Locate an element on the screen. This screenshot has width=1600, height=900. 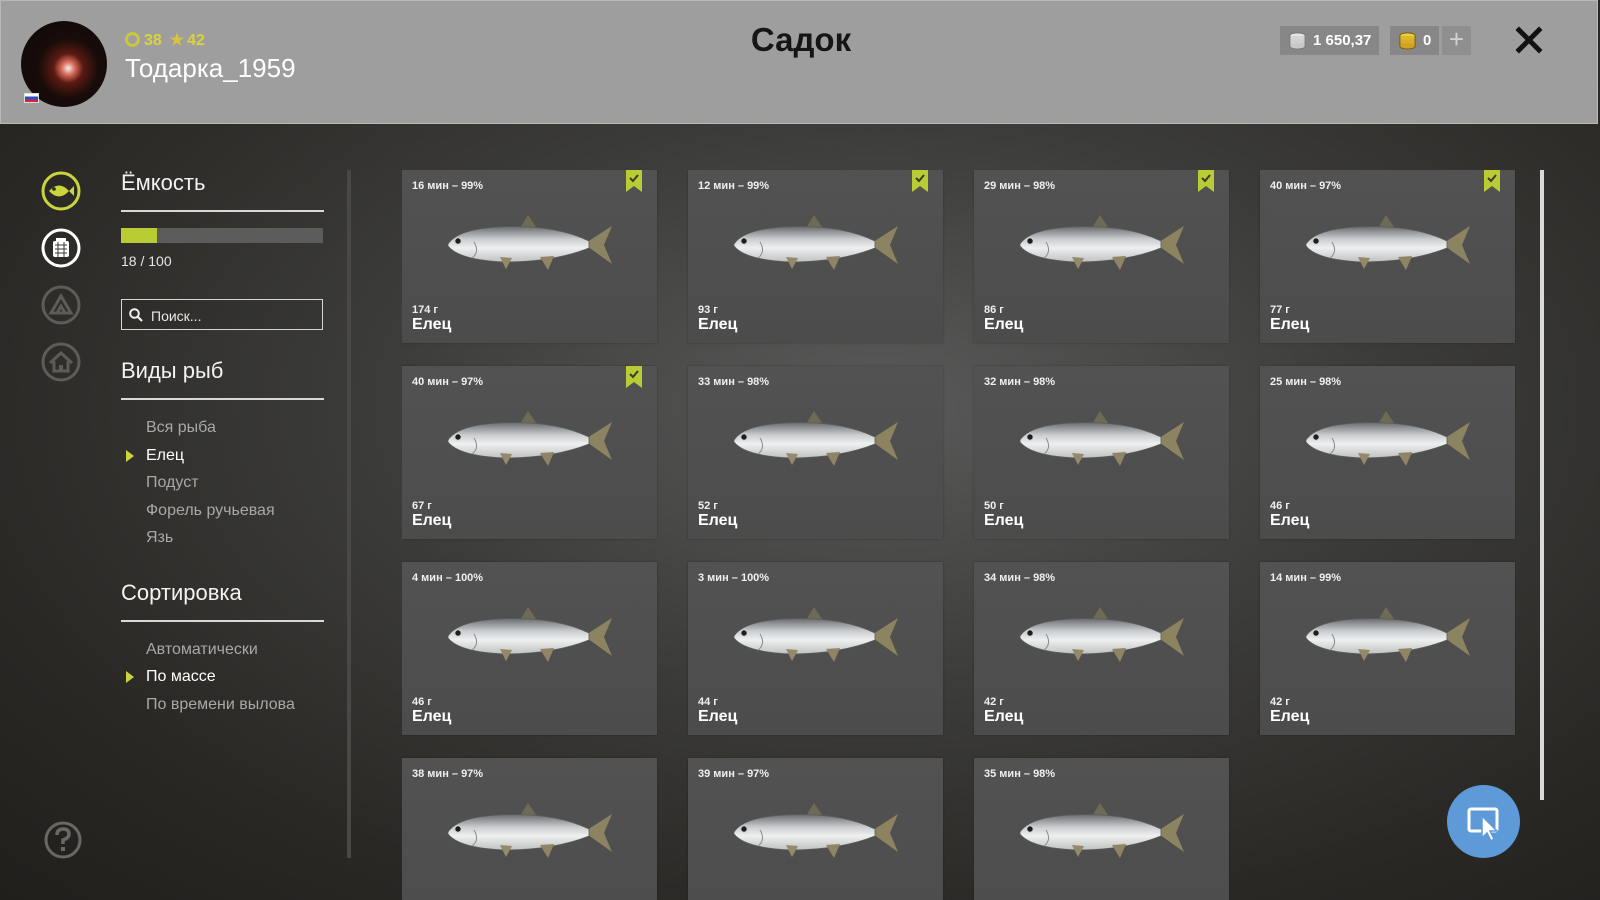
species-item: Язь is located at coordinates (222, 538).